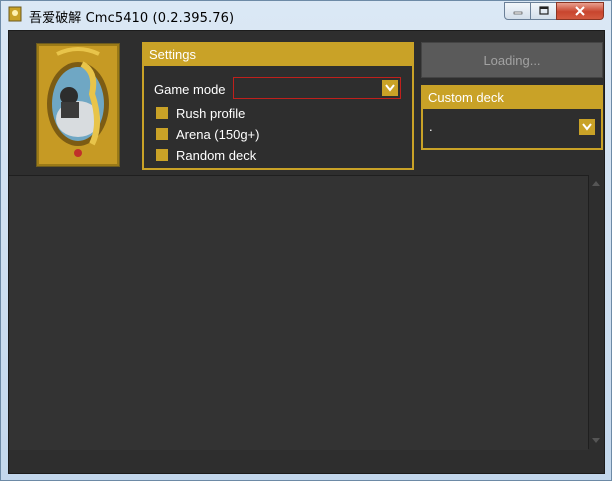 Image resolution: width=612 pixels, height=481 pixels. What do you see at coordinates (218, 134) in the screenshot?
I see `arena-label: Arena (150g+)` at bounding box center [218, 134].